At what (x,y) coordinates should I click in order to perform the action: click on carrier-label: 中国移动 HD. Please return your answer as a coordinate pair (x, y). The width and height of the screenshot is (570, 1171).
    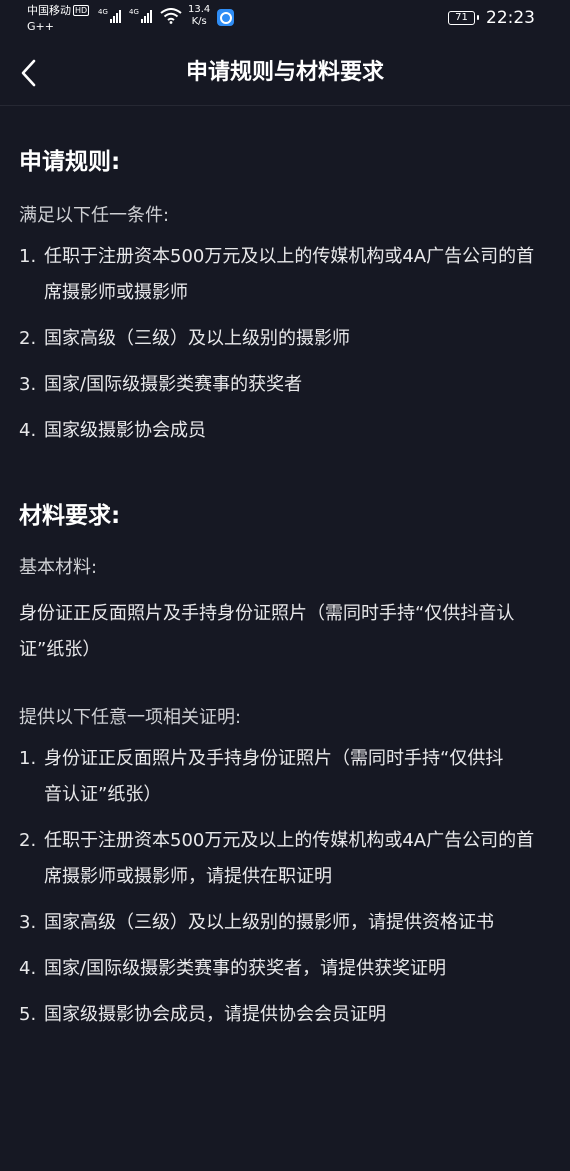
    Looking at the image, I should click on (58, 10).